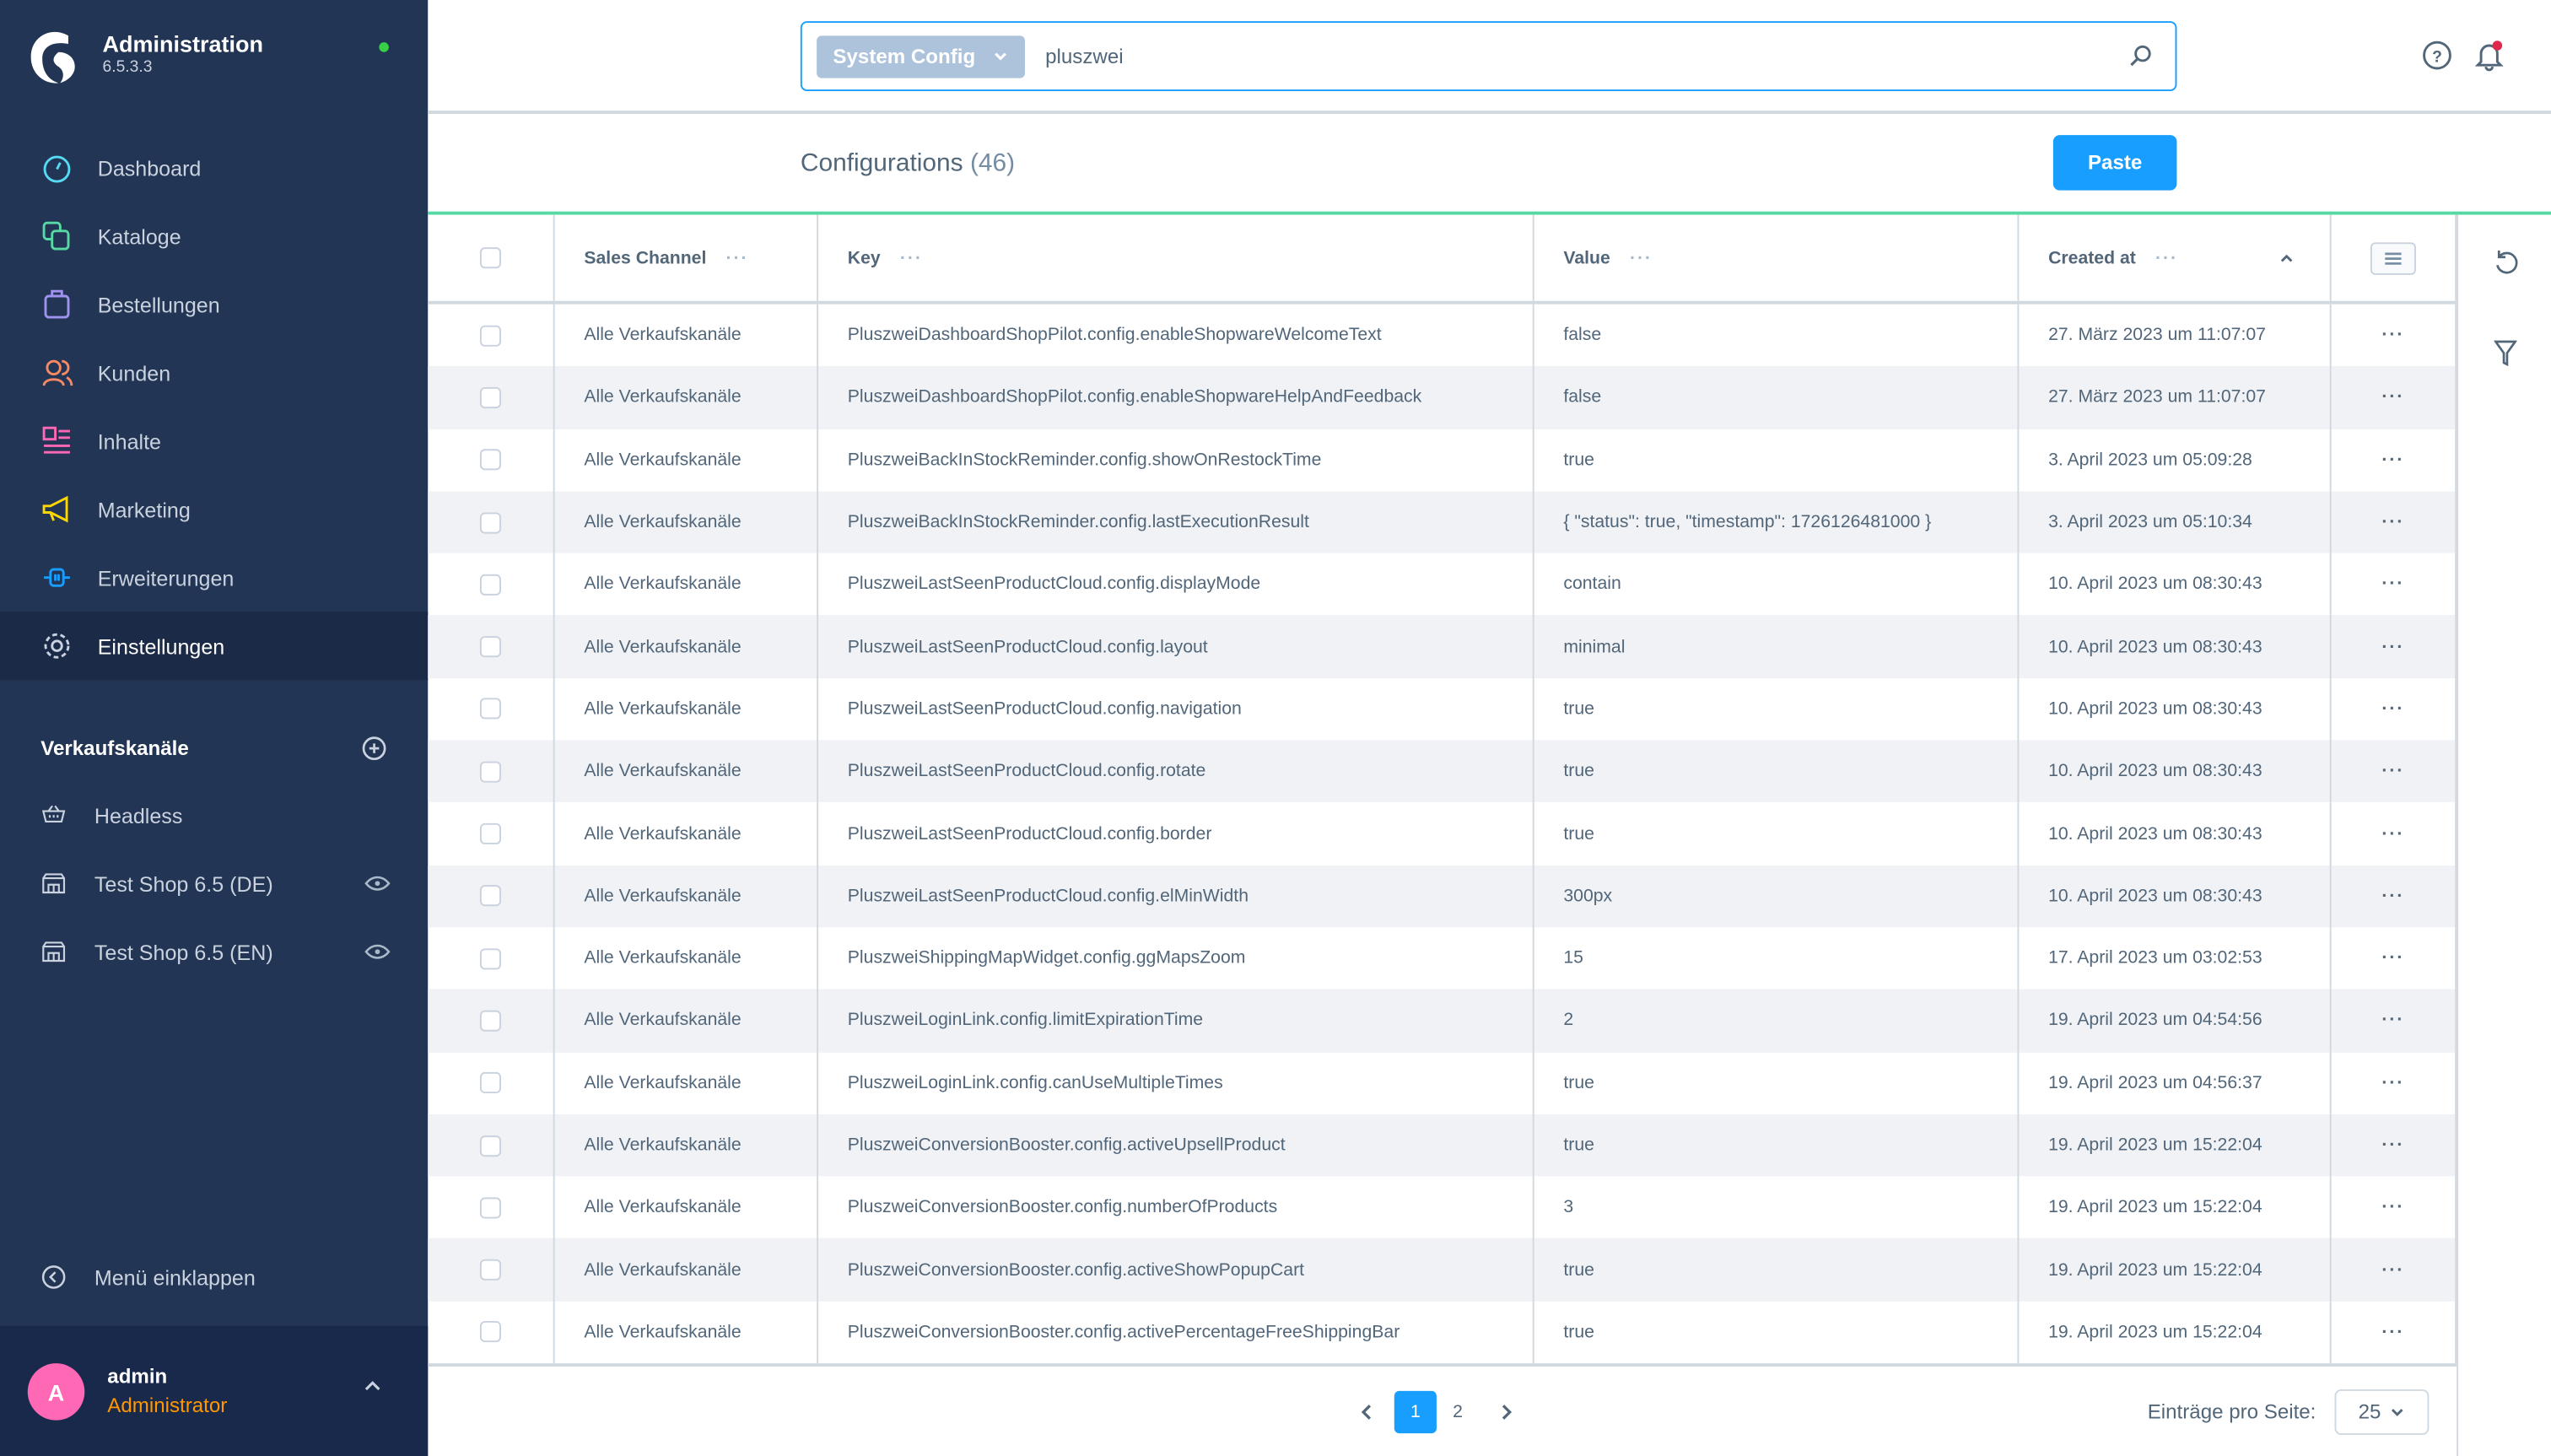 This screenshot has width=2551, height=1456. I want to click on sidebar-item-kataloge: Kataloge, so click(214, 236).